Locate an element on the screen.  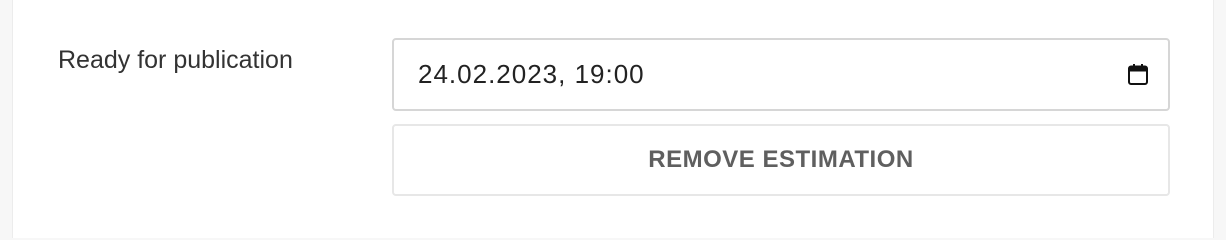
remove-estimation-label: REMOVE ESTIMATION is located at coordinates (781, 159).